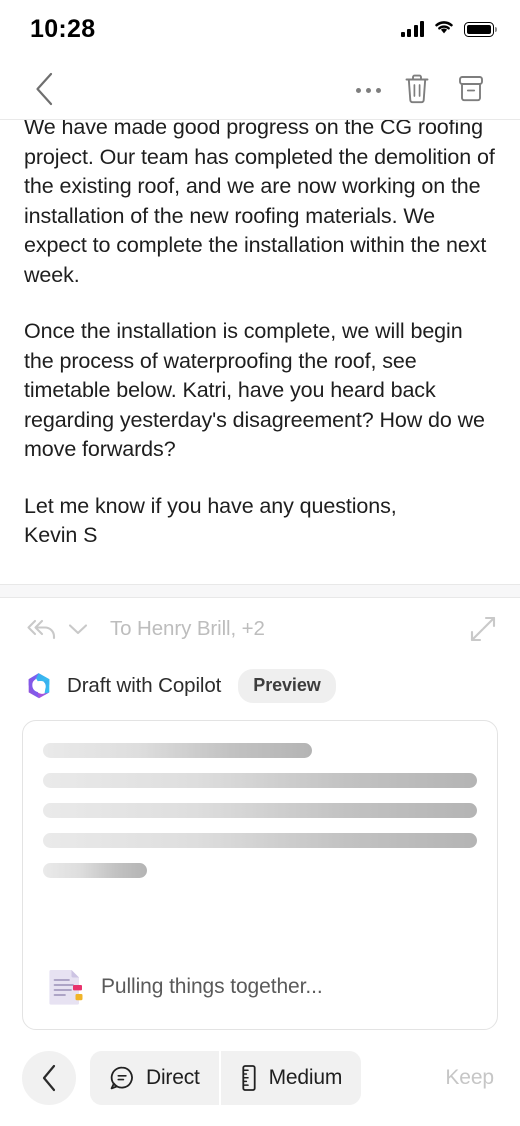  I want to click on document-processing-icon, so click(66, 987).